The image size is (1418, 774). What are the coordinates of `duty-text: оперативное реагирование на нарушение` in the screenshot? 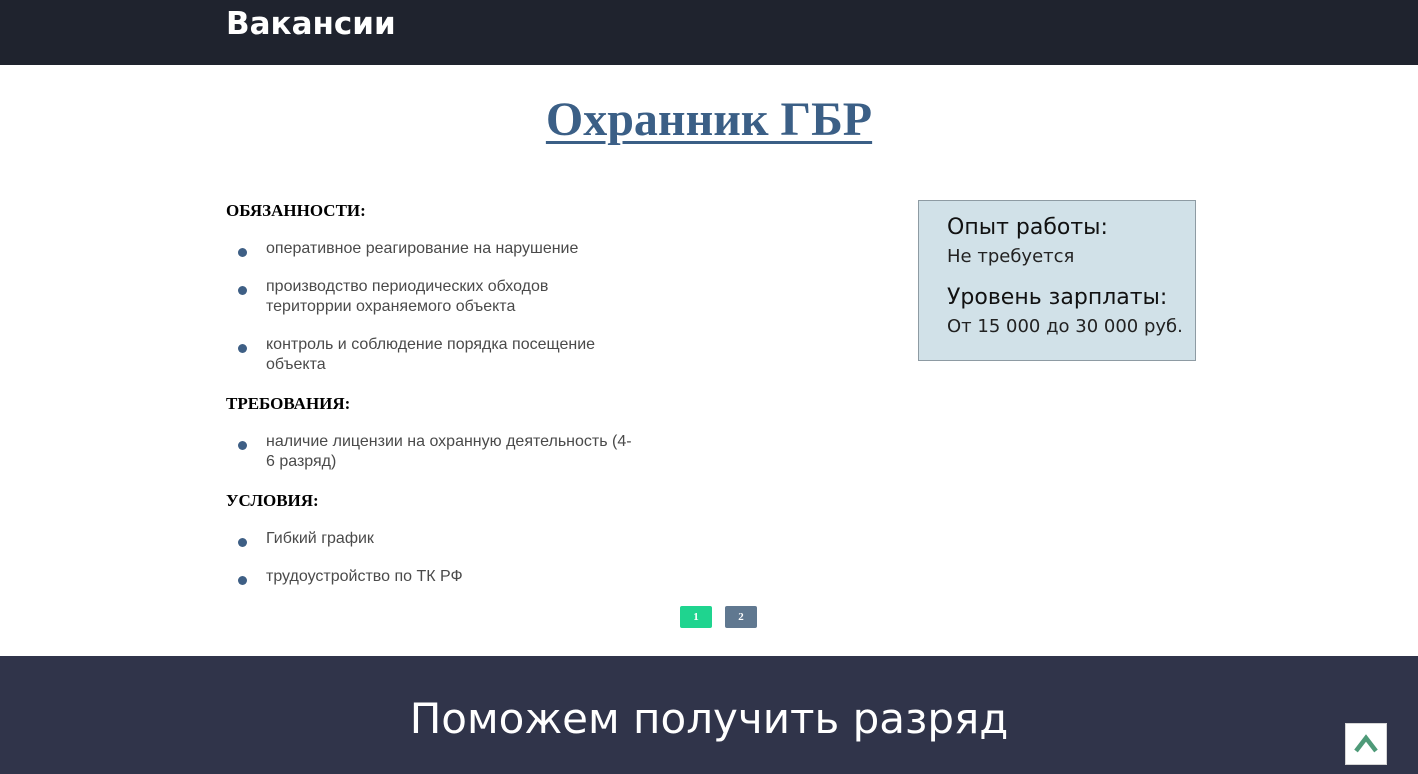 It's located at (422, 248).